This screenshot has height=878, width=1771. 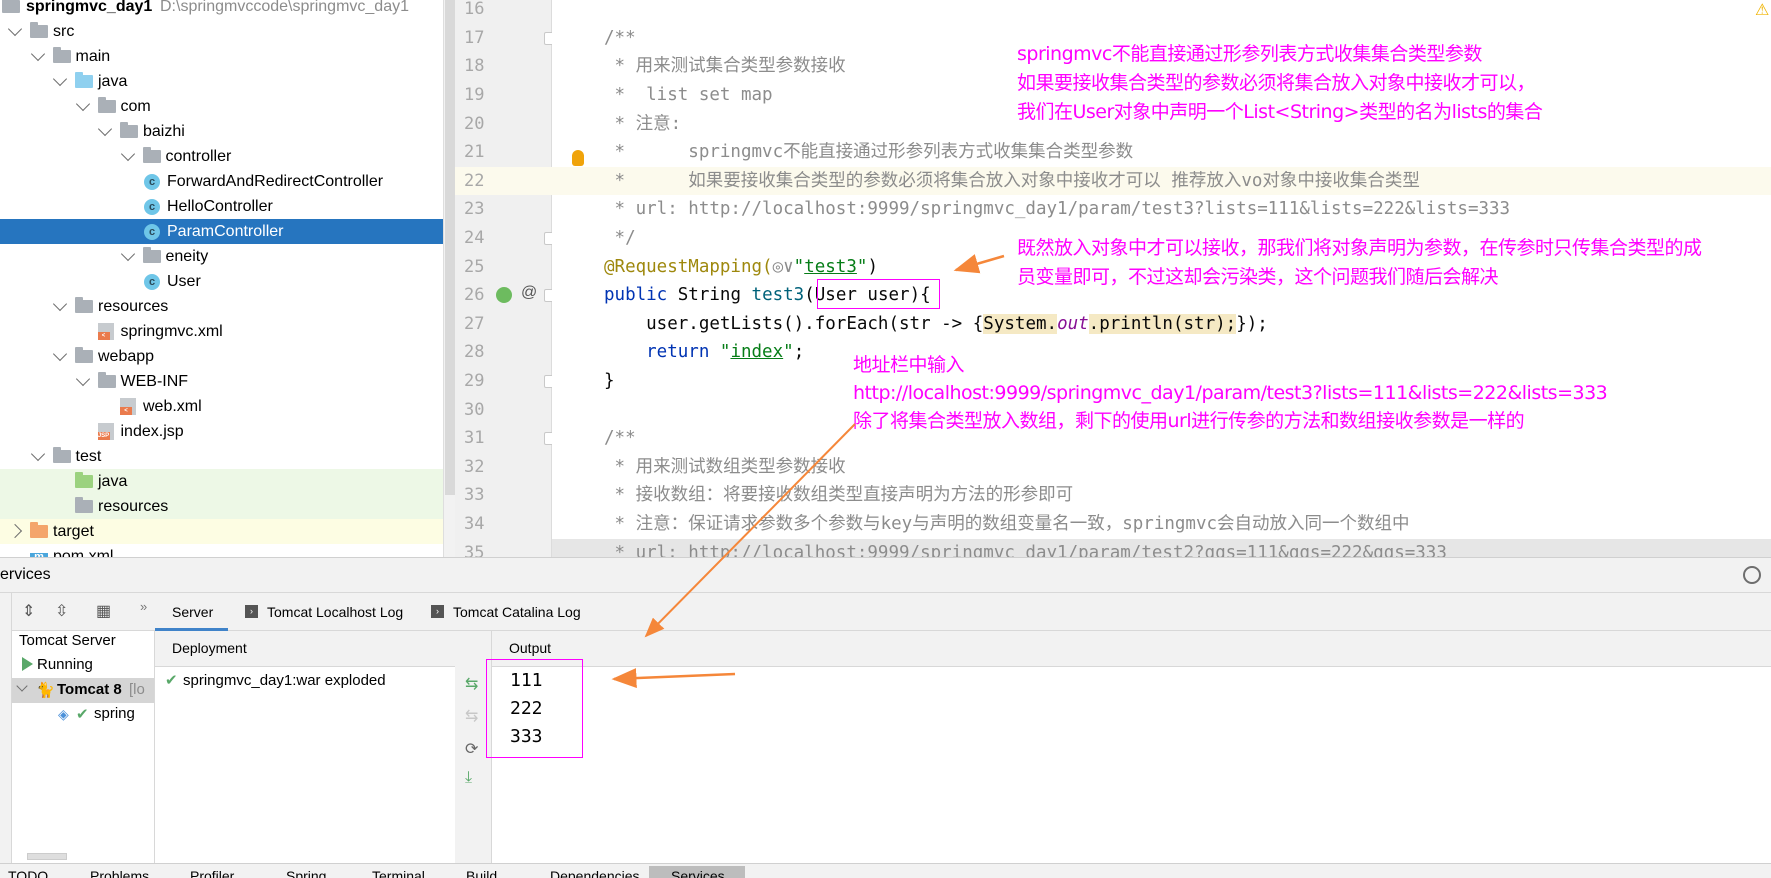 What do you see at coordinates (210, 872) in the screenshot?
I see `statusbar-profiler: Profiler` at bounding box center [210, 872].